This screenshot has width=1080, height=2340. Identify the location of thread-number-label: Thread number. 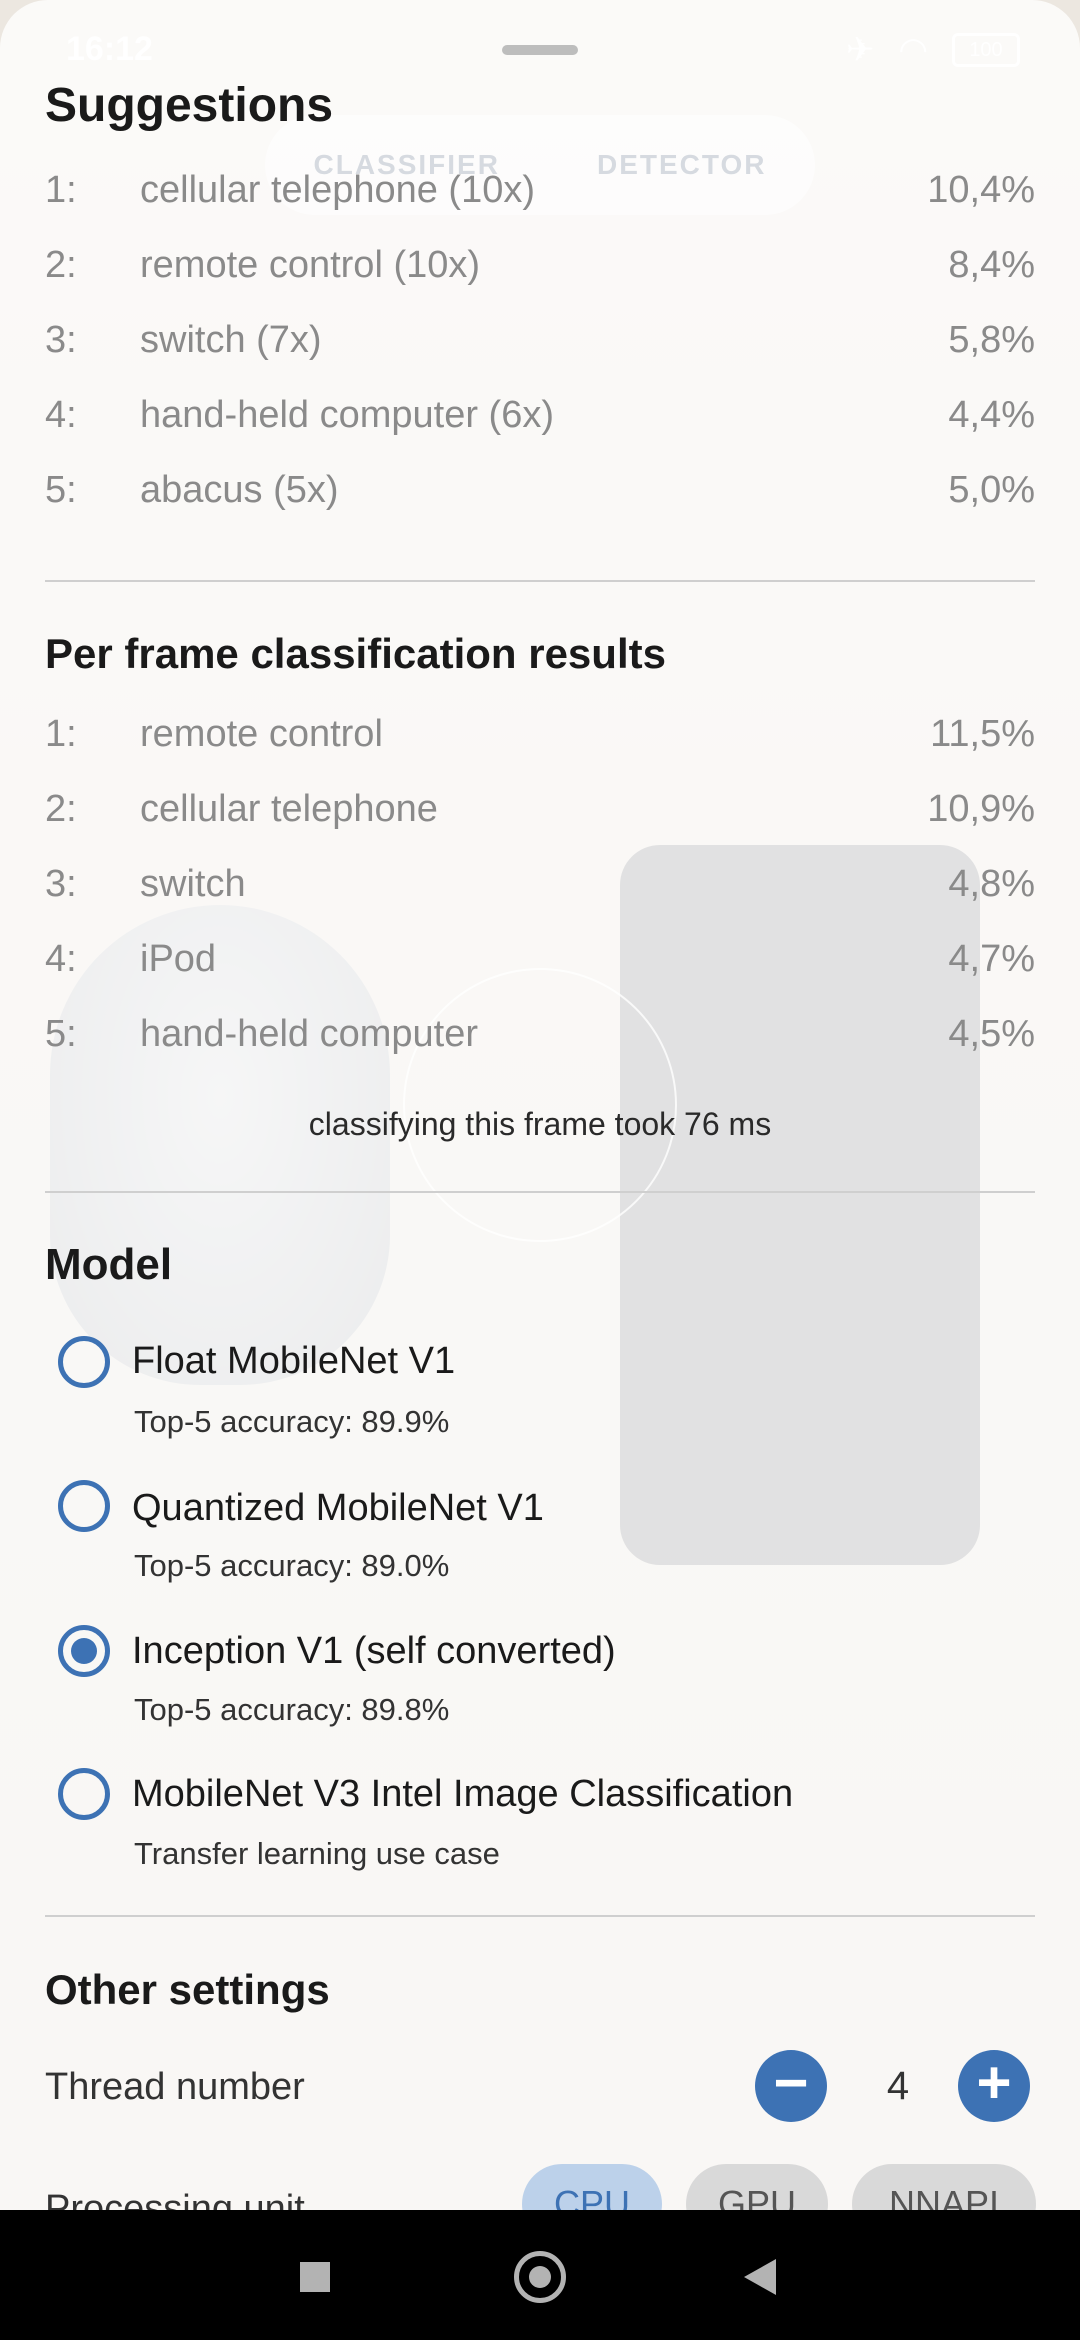
(175, 2087).